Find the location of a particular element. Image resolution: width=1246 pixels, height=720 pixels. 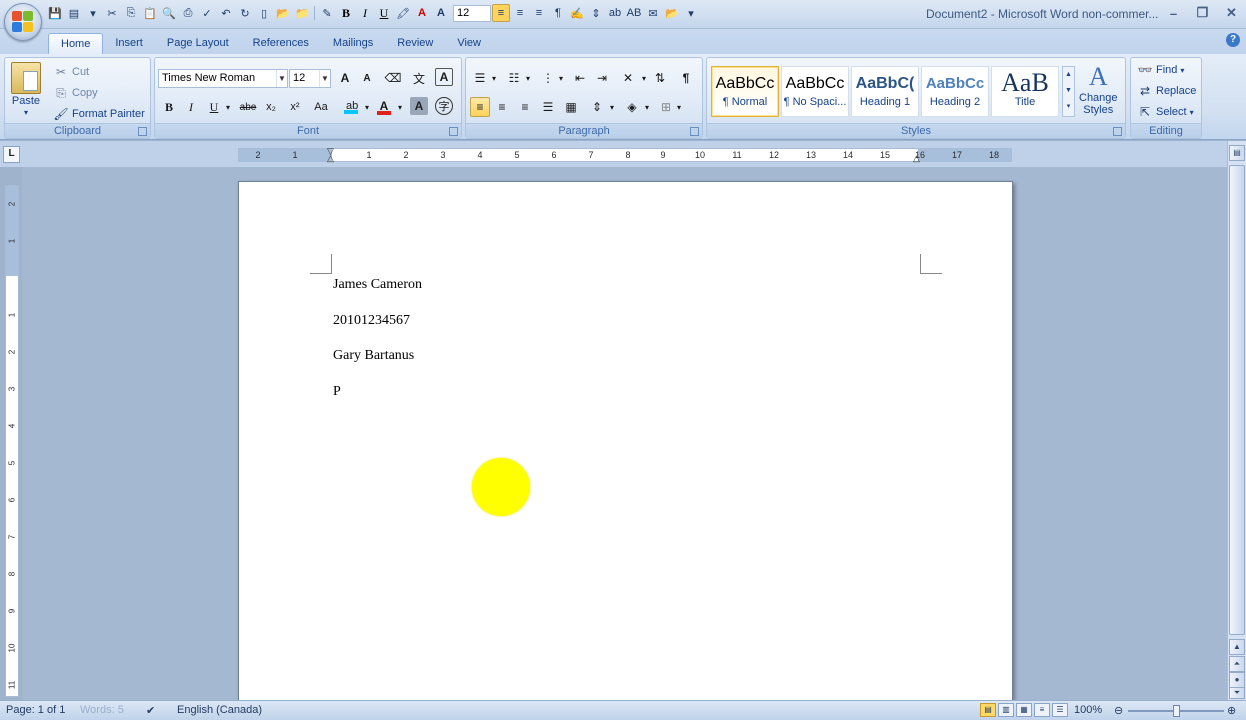

document-line: P is located at coordinates (337, 392).